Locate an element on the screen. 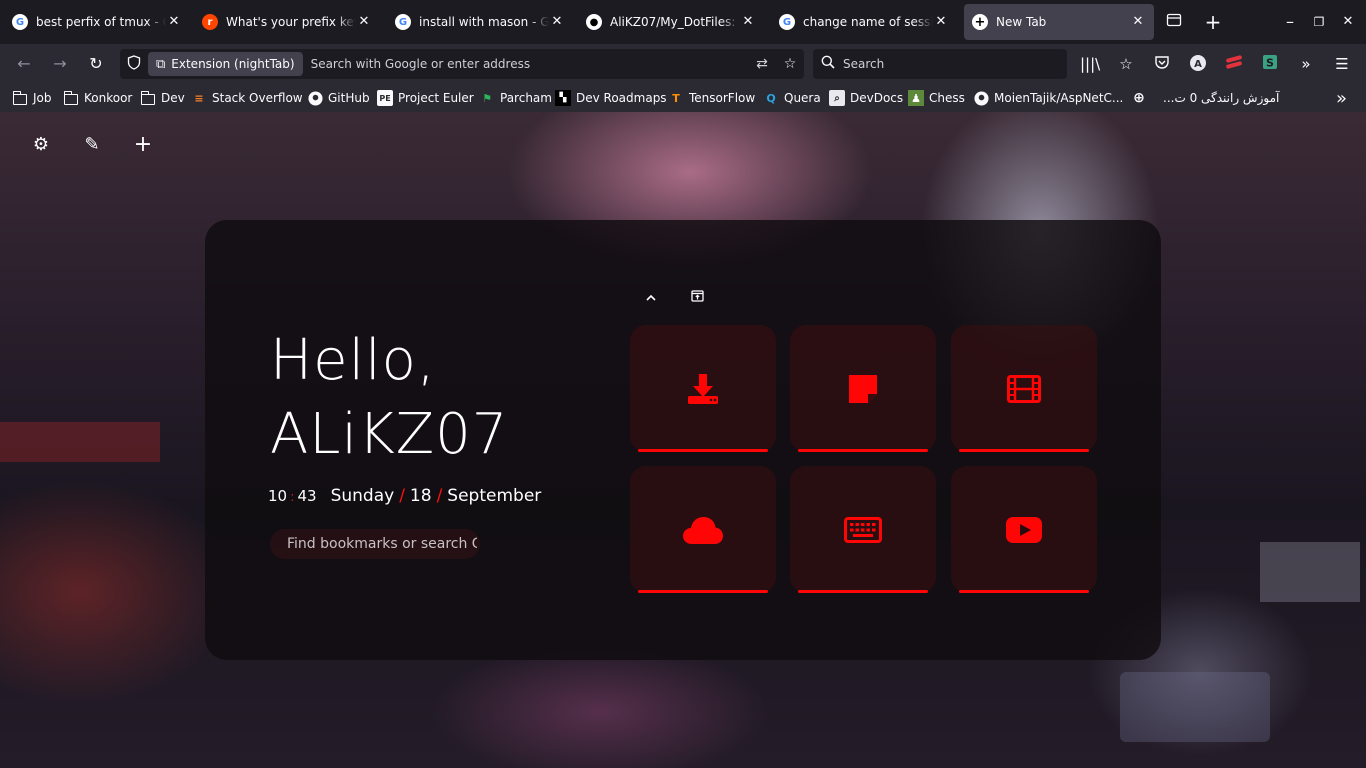 This screenshot has height=768, width=1366. bookmark-stack-overflow: ≡ Stack Overflow is located at coordinates (247, 98).